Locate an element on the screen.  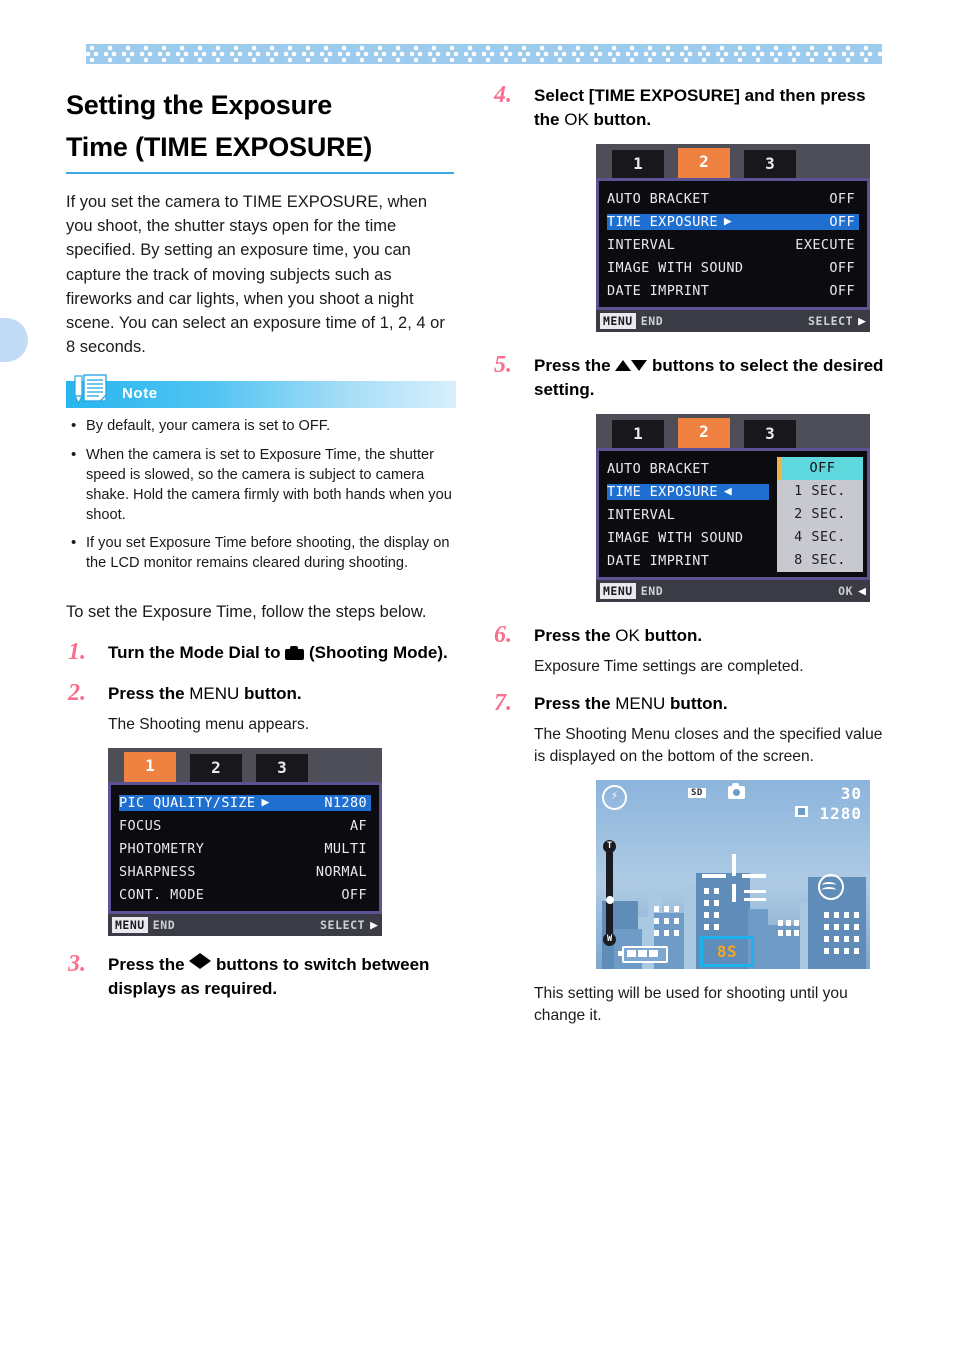
lcd-screen-time-exposure-options: 1 2 3 AUTO BRACKET x TIME EXPOSURE◀ x is located at coordinates (733, 508).